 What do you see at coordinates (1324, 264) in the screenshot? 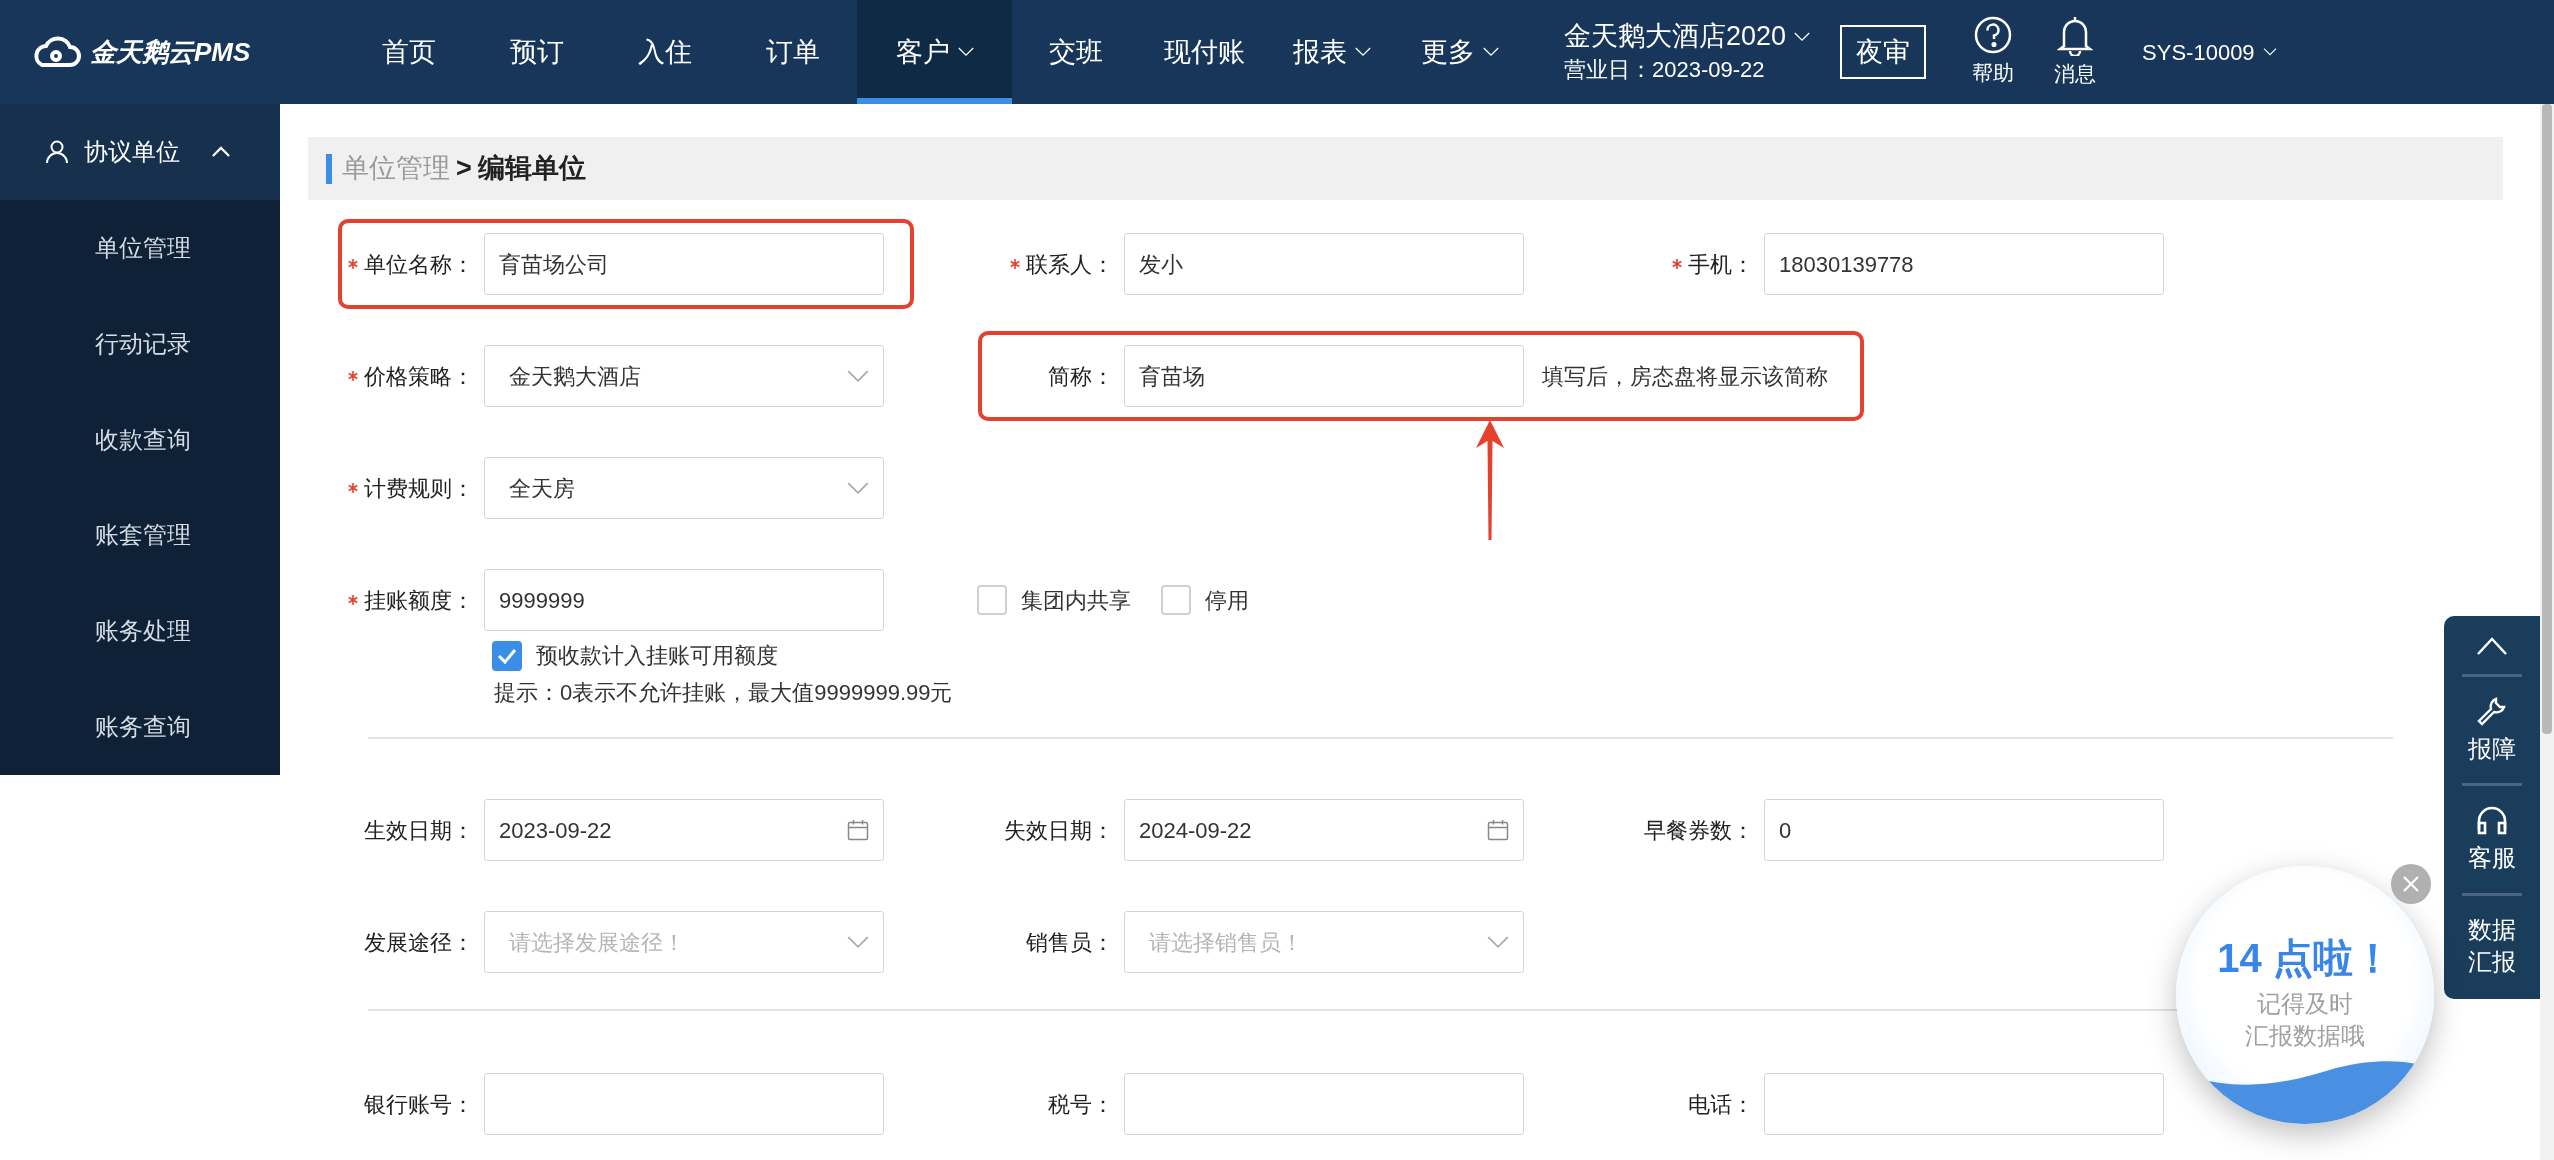
I see `text-field: 发小` at bounding box center [1324, 264].